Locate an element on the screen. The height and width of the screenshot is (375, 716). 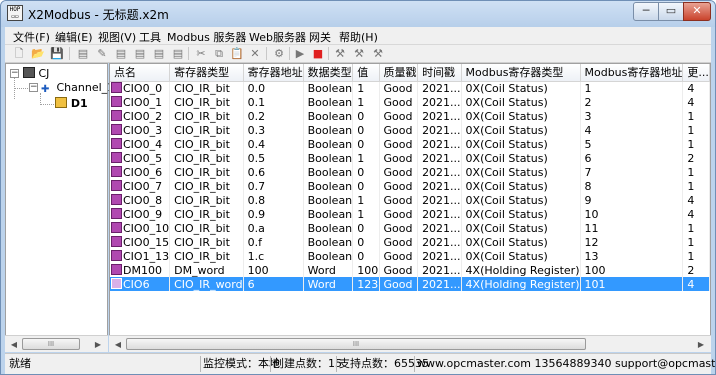
cell-value: 123 is located at coordinates (366, 284).